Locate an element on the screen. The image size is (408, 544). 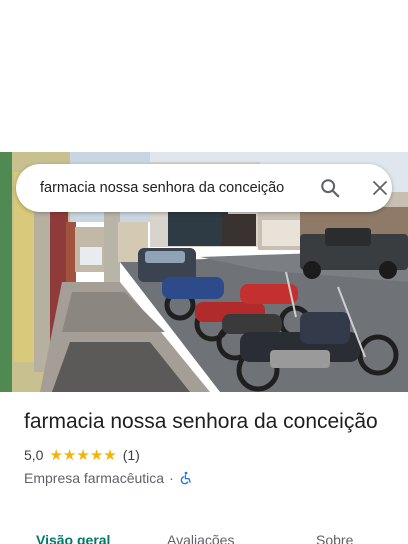
category-row: Empresa farmacêutica · is located at coordinates (208, 478).